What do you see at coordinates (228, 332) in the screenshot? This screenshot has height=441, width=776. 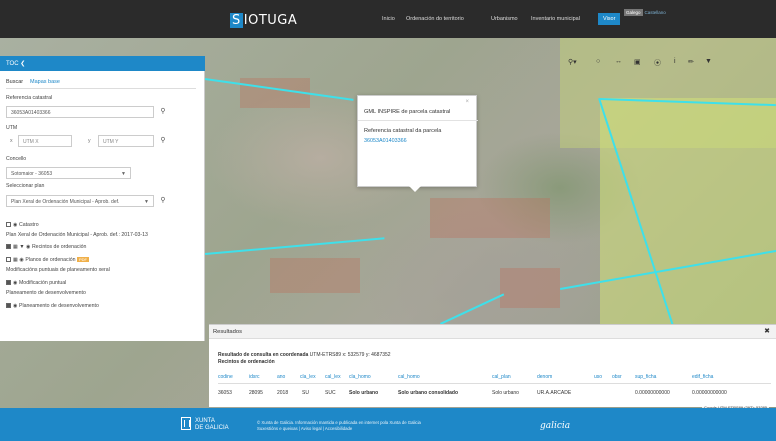 I see `results-title: Resultados` at bounding box center [228, 332].